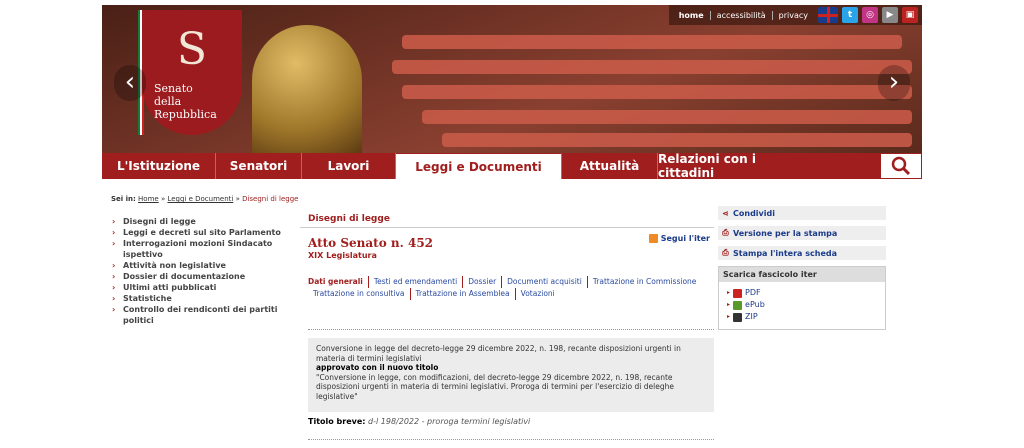  Describe the element at coordinates (270, 199) in the screenshot. I see `breadcrumb-current: Disegni di legge` at that location.